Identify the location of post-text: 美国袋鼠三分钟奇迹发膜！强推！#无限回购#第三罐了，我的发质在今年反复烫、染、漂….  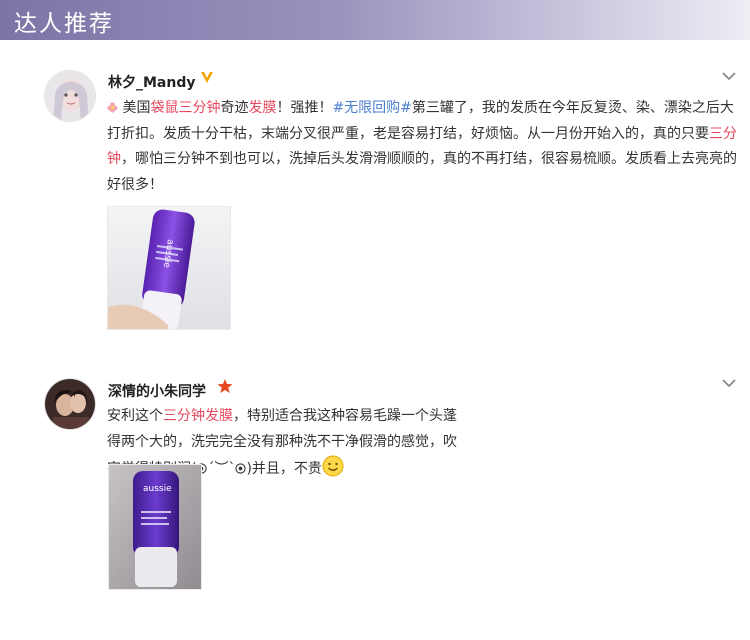
(422, 147).